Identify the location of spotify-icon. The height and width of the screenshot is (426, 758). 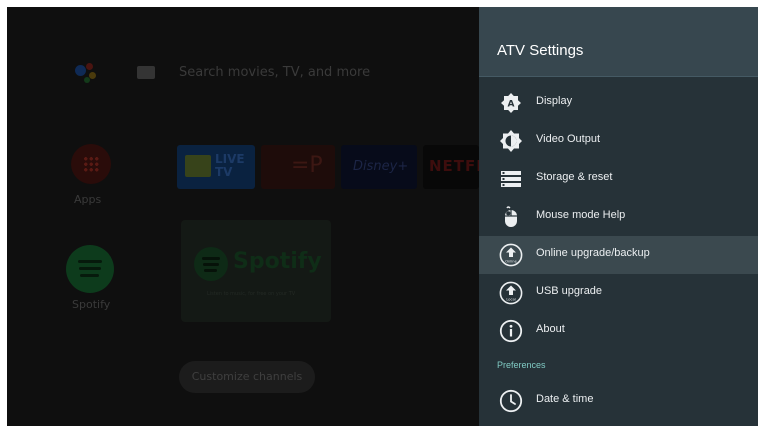
(90, 269).